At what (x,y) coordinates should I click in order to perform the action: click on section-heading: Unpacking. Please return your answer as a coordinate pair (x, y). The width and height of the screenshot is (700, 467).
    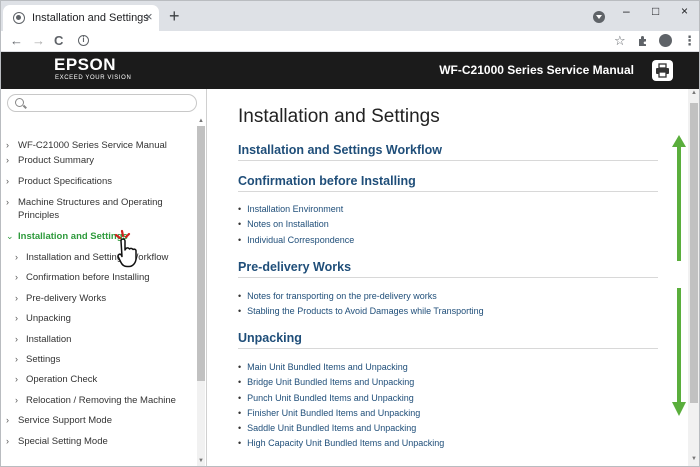
    Looking at the image, I should click on (448, 339).